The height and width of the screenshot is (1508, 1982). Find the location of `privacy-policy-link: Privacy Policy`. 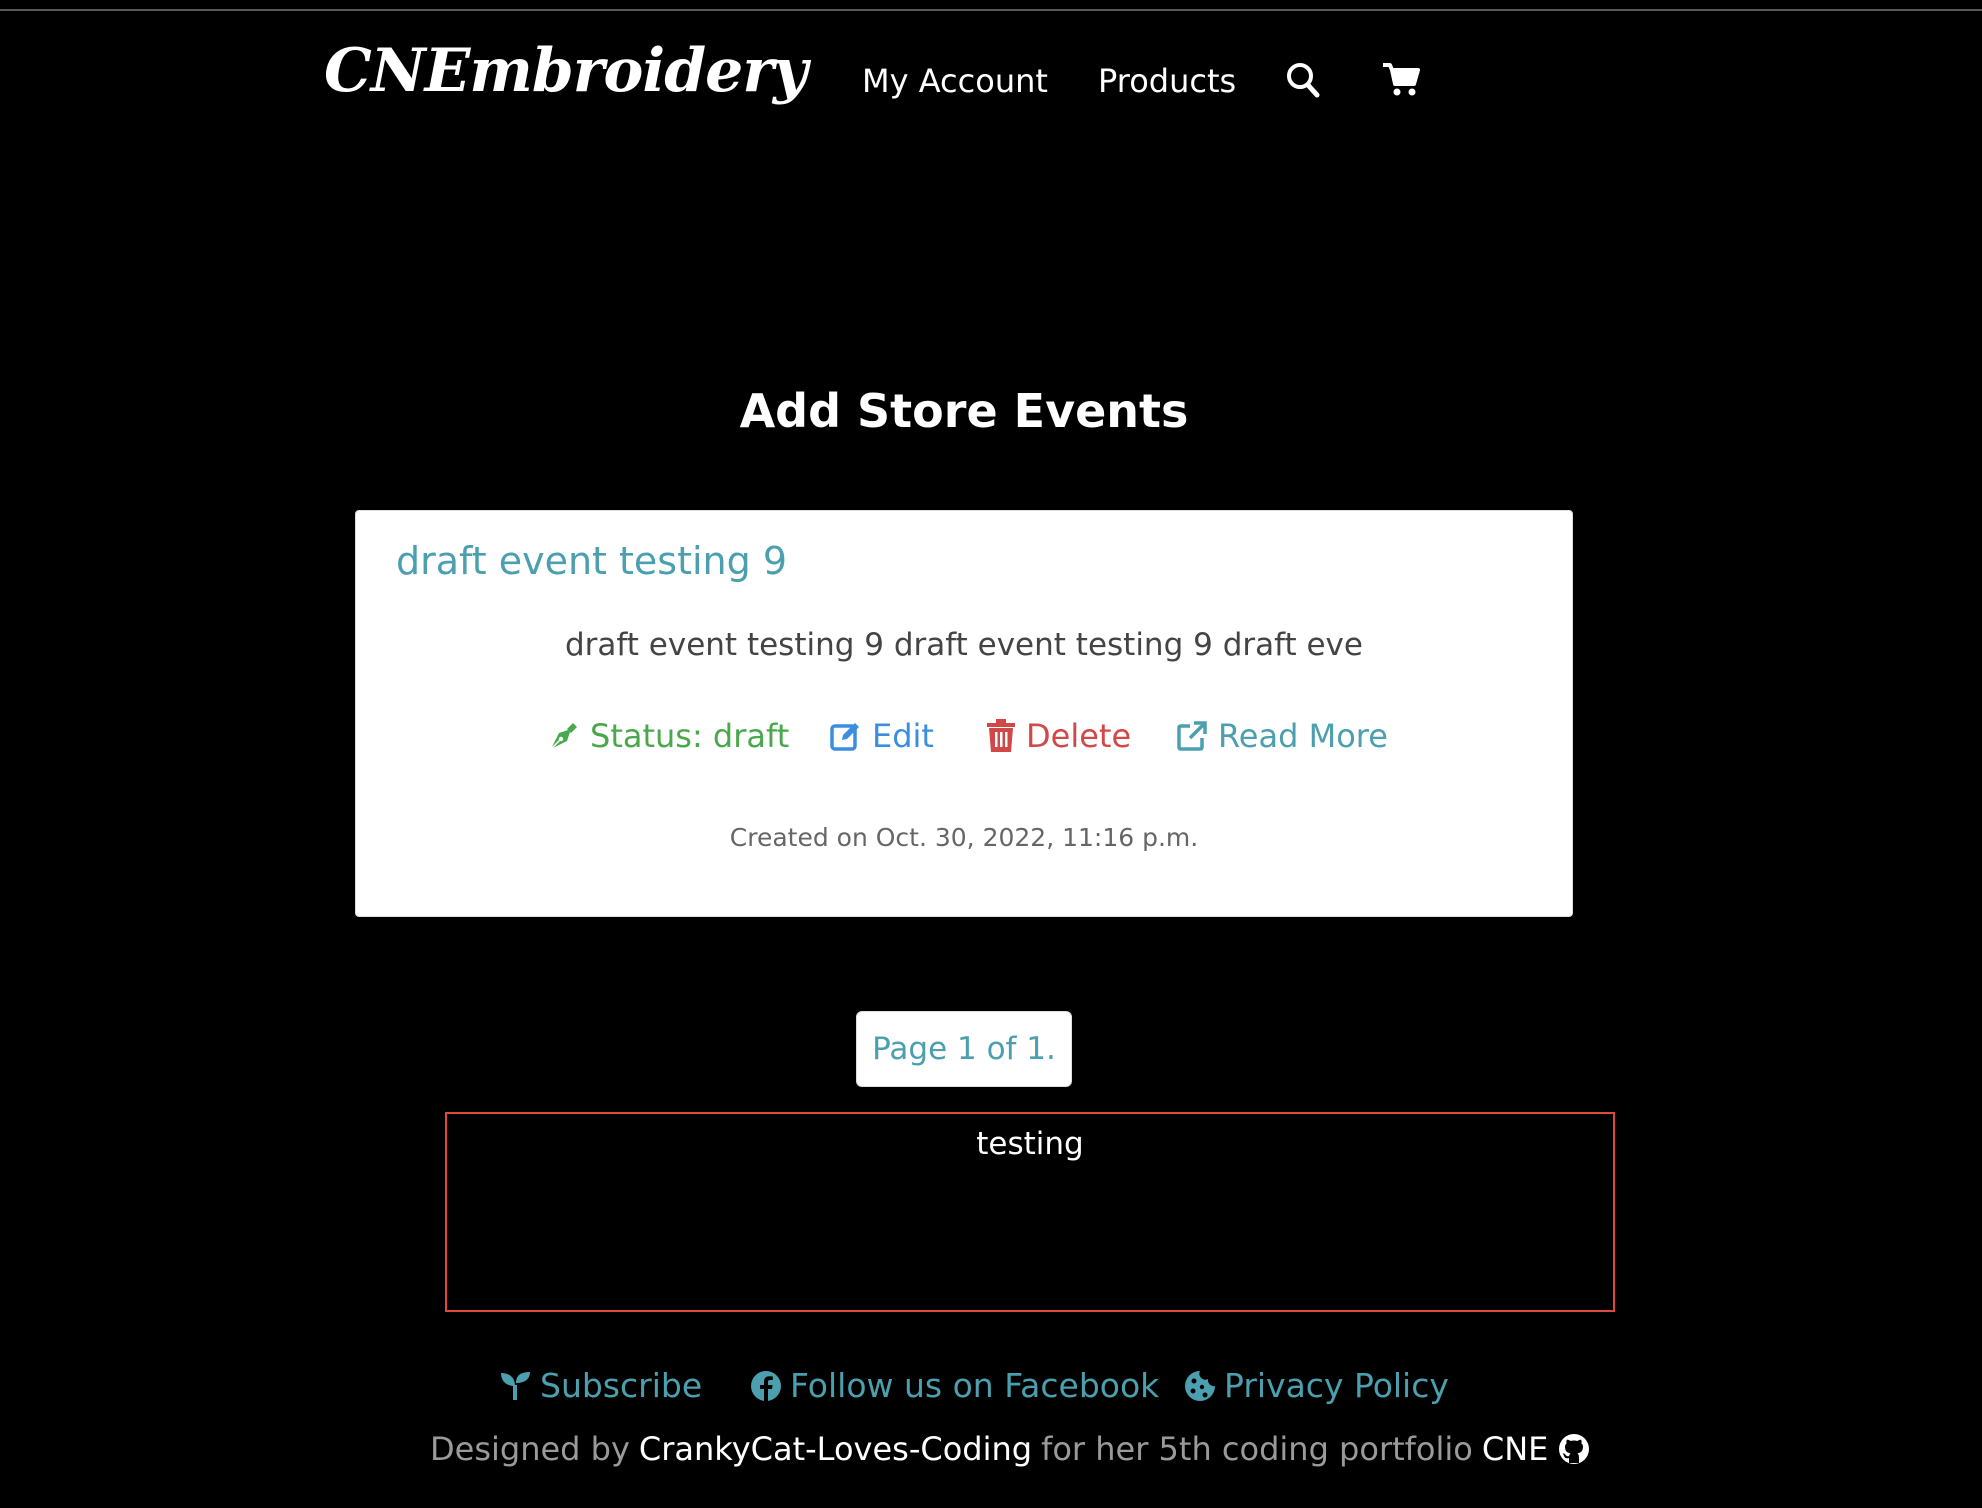

privacy-policy-link: Privacy Policy is located at coordinates (1316, 1385).